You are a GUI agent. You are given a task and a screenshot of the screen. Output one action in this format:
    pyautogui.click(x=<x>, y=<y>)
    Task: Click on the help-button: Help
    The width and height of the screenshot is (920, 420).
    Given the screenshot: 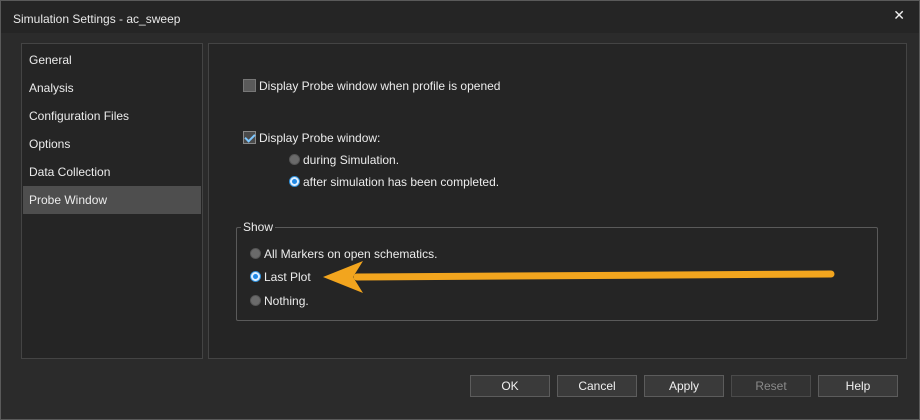 What is the action you would take?
    pyautogui.click(x=858, y=386)
    